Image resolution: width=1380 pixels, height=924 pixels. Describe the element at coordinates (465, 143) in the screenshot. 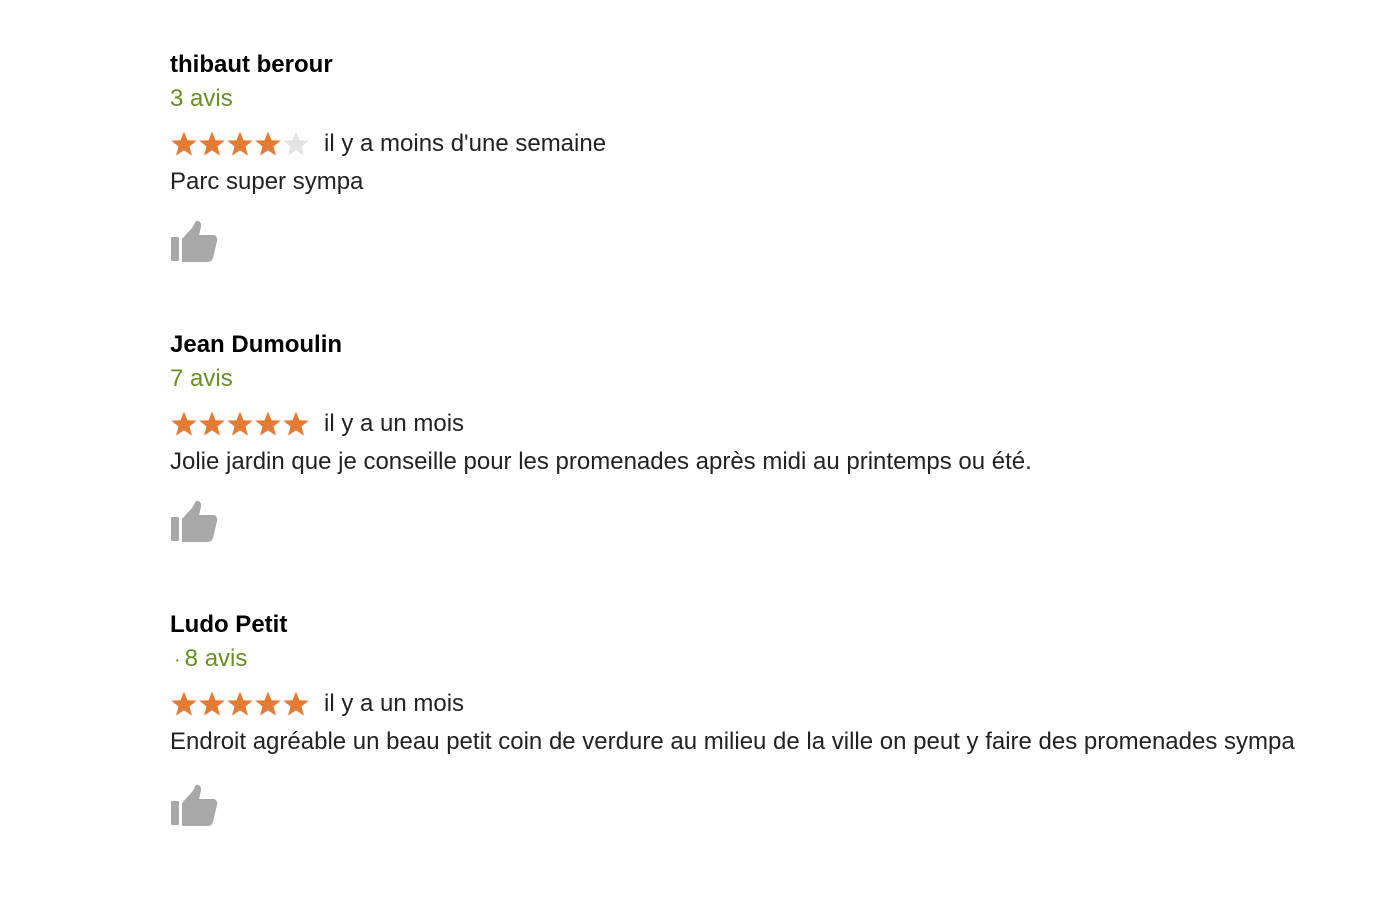

I see `review-date: il y a moins d'une semaine` at that location.